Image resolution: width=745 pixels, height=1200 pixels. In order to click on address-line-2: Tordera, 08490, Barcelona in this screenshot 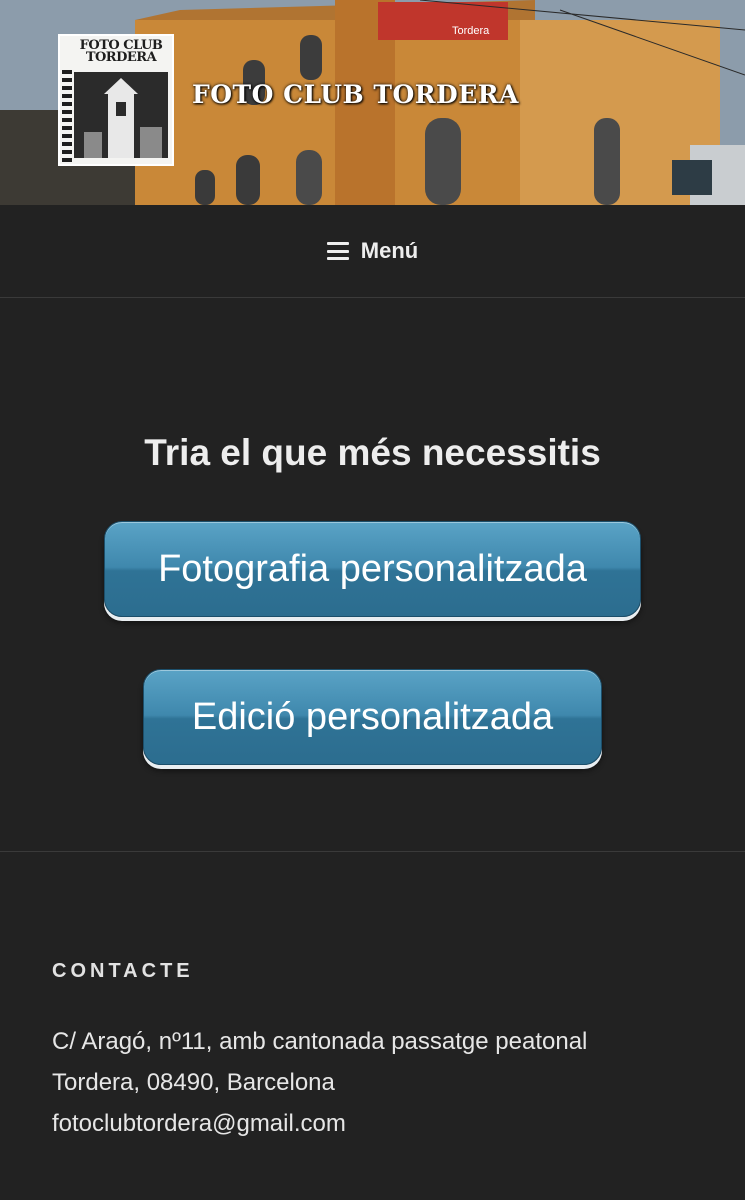, I will do `click(193, 1082)`.